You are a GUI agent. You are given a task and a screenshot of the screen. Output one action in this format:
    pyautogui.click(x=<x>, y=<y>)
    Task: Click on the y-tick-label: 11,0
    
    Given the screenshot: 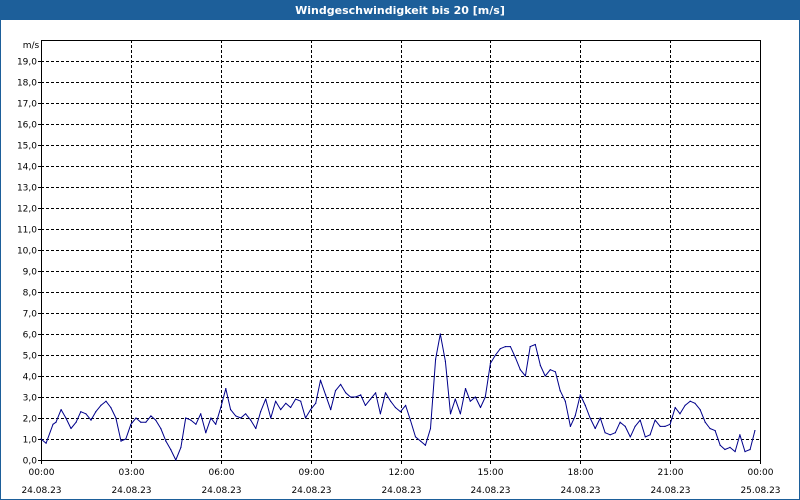 What is the action you would take?
    pyautogui.click(x=27, y=231)
    